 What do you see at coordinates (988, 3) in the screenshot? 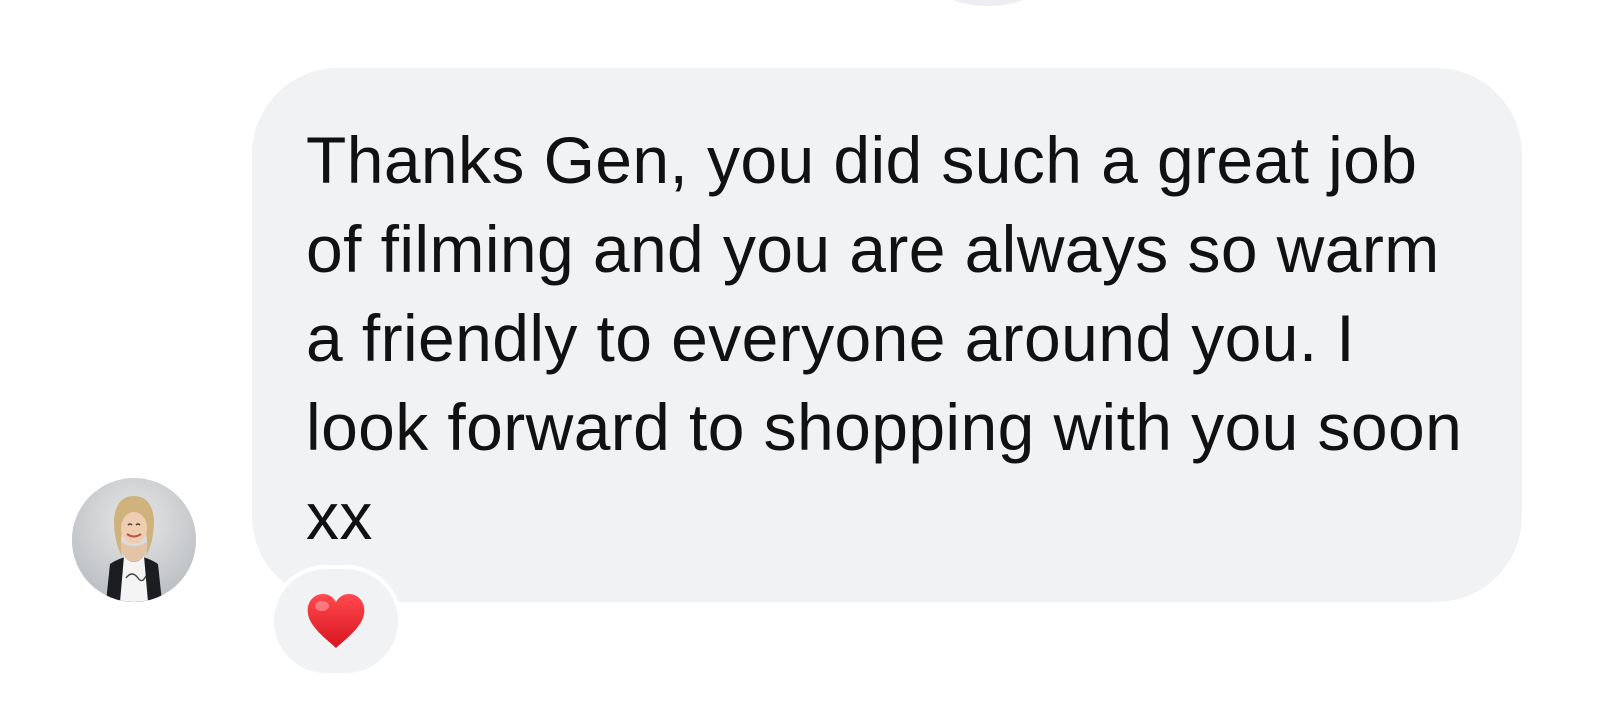
I see `previous-element-edge` at bounding box center [988, 3].